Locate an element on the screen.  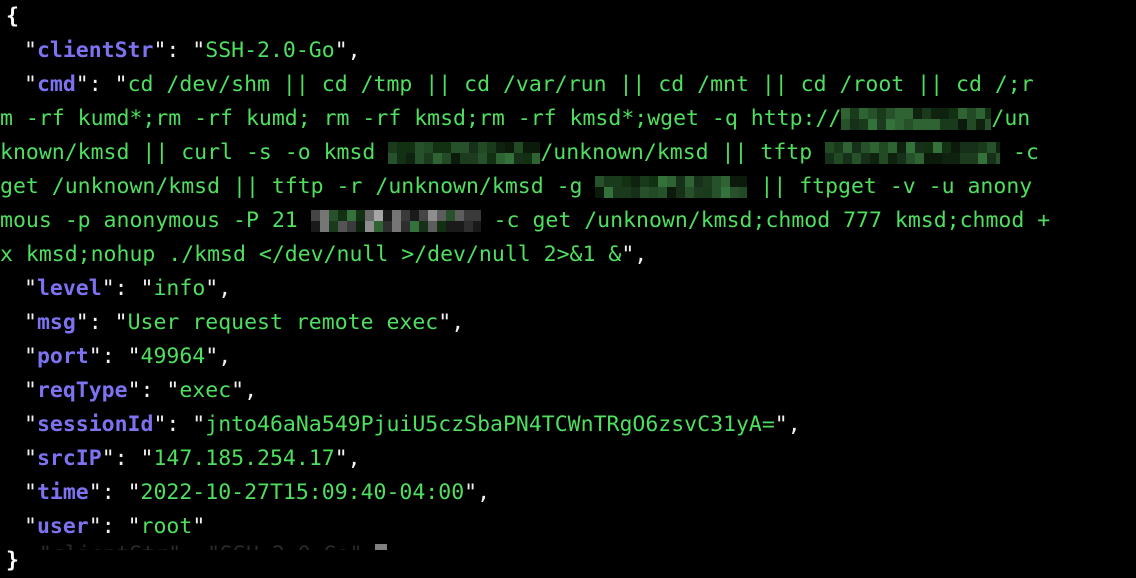
json-key-user: user is located at coordinates (62, 526).